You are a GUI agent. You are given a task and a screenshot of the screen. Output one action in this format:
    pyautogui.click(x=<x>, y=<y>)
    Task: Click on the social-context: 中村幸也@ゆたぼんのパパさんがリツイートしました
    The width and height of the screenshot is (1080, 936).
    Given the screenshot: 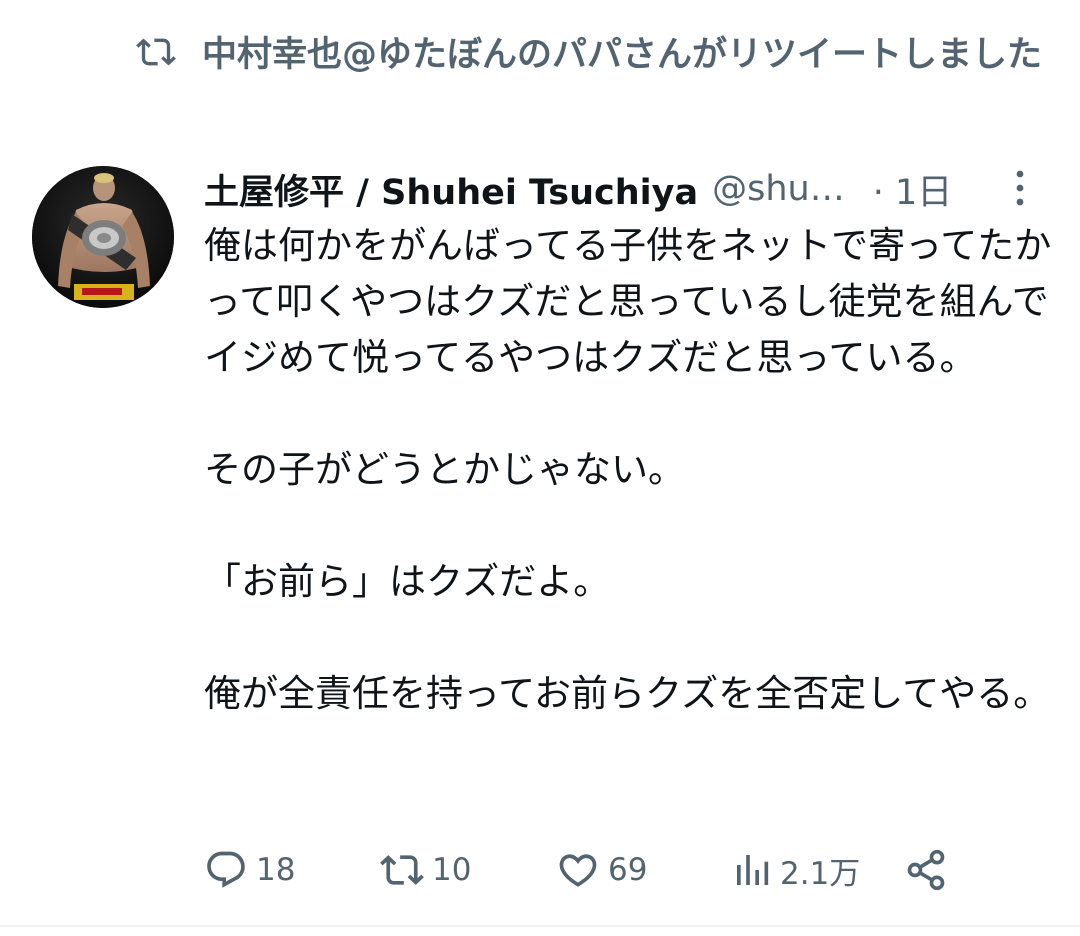 What is the action you would take?
    pyautogui.click(x=596, y=55)
    